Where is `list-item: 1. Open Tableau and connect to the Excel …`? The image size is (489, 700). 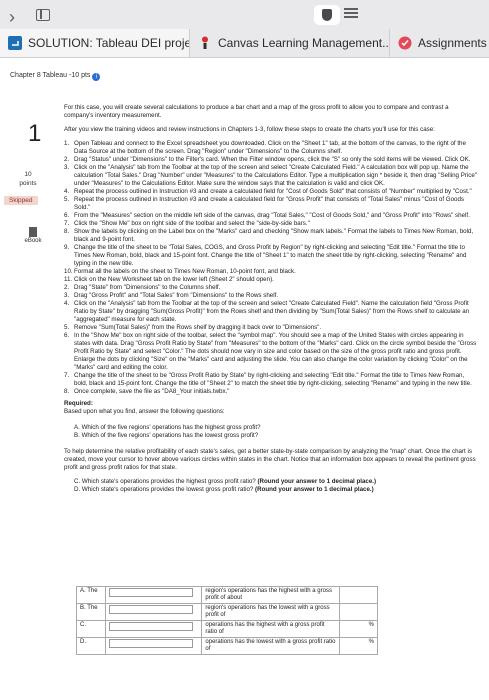 list-item: 1. Open Tableau and connect to the Excel … is located at coordinates (265, 147).